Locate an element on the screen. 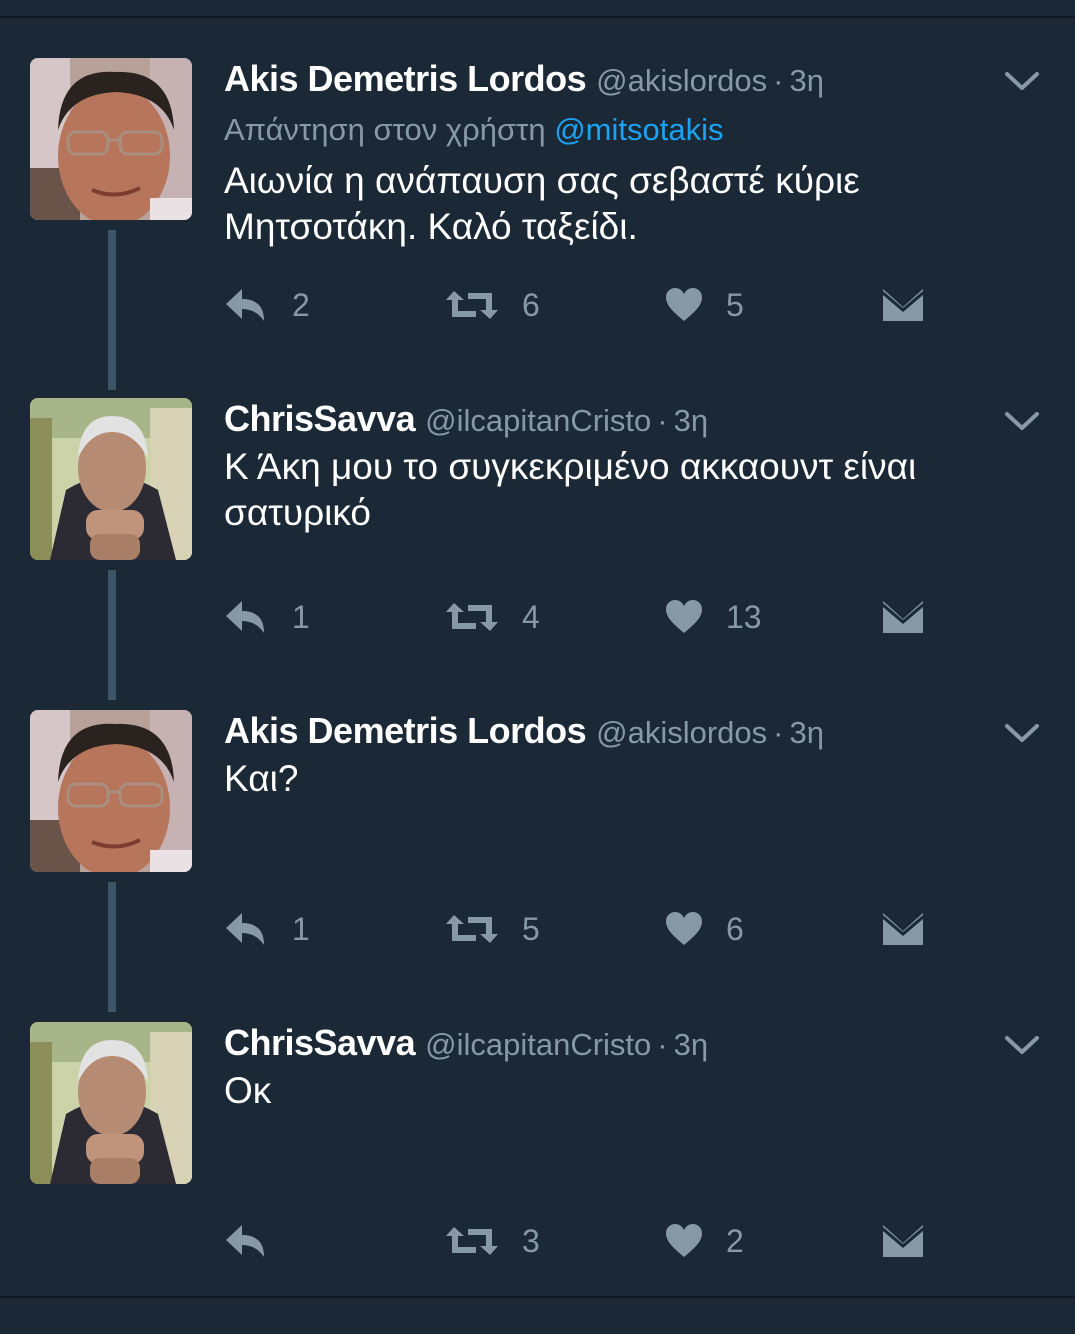  reply-context: Απάντηση στον χρήστη @mitsotakis is located at coordinates (473, 130).